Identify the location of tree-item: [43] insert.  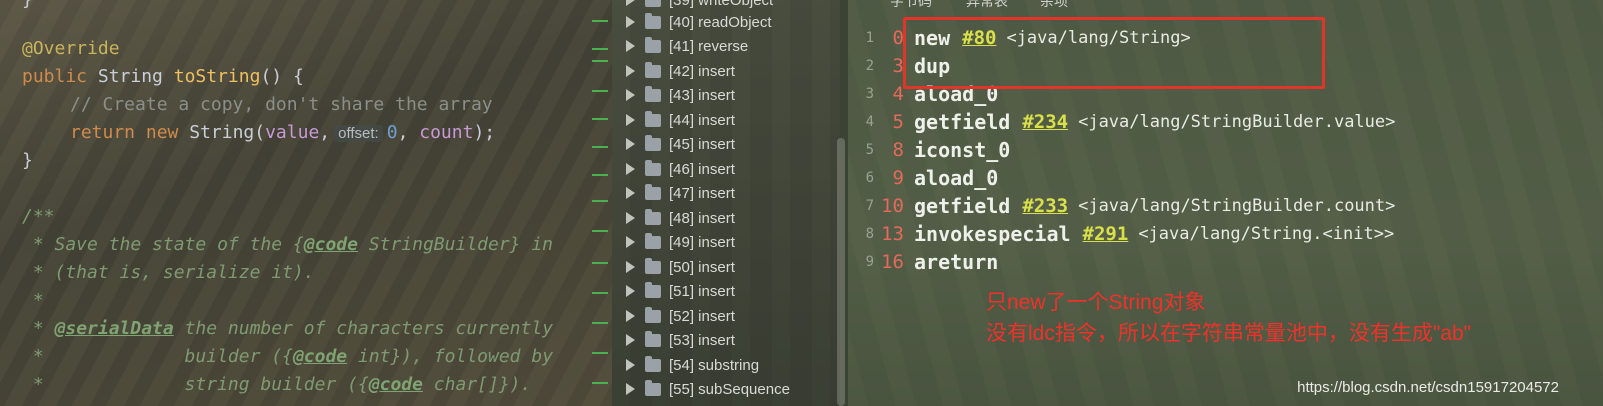
(680, 95).